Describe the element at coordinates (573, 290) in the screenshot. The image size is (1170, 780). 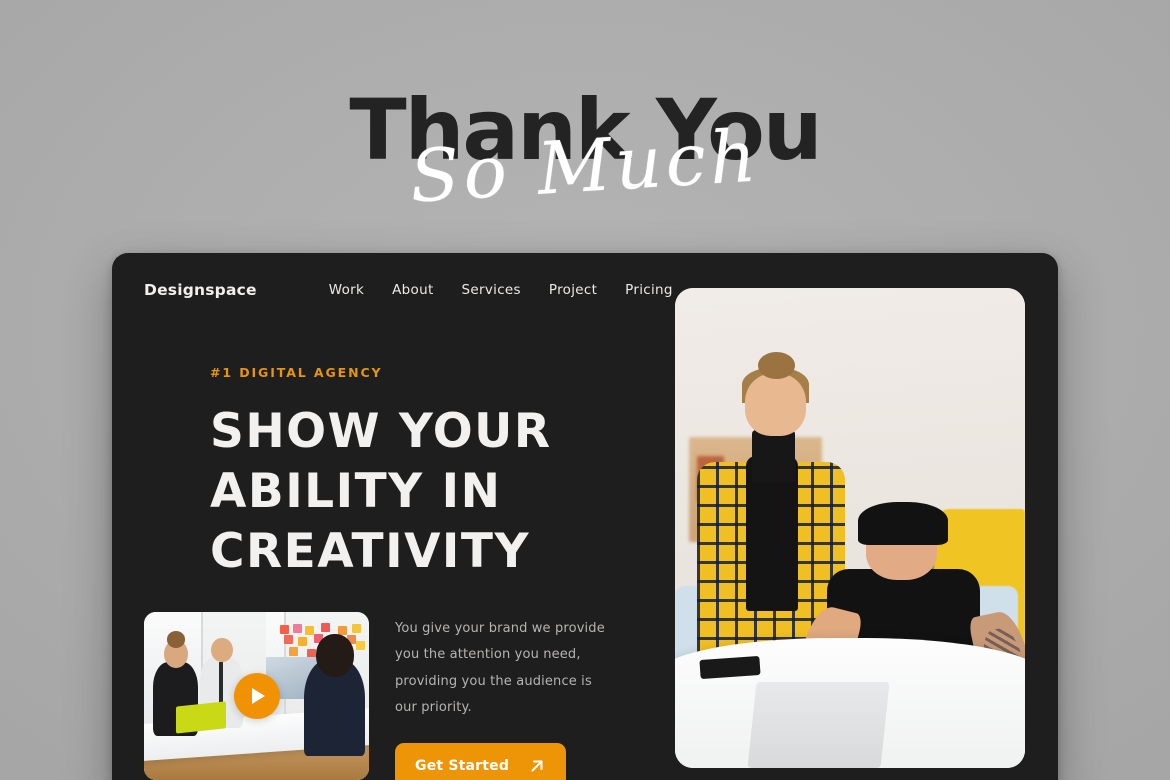
I see `nav-item-project: Project` at that location.